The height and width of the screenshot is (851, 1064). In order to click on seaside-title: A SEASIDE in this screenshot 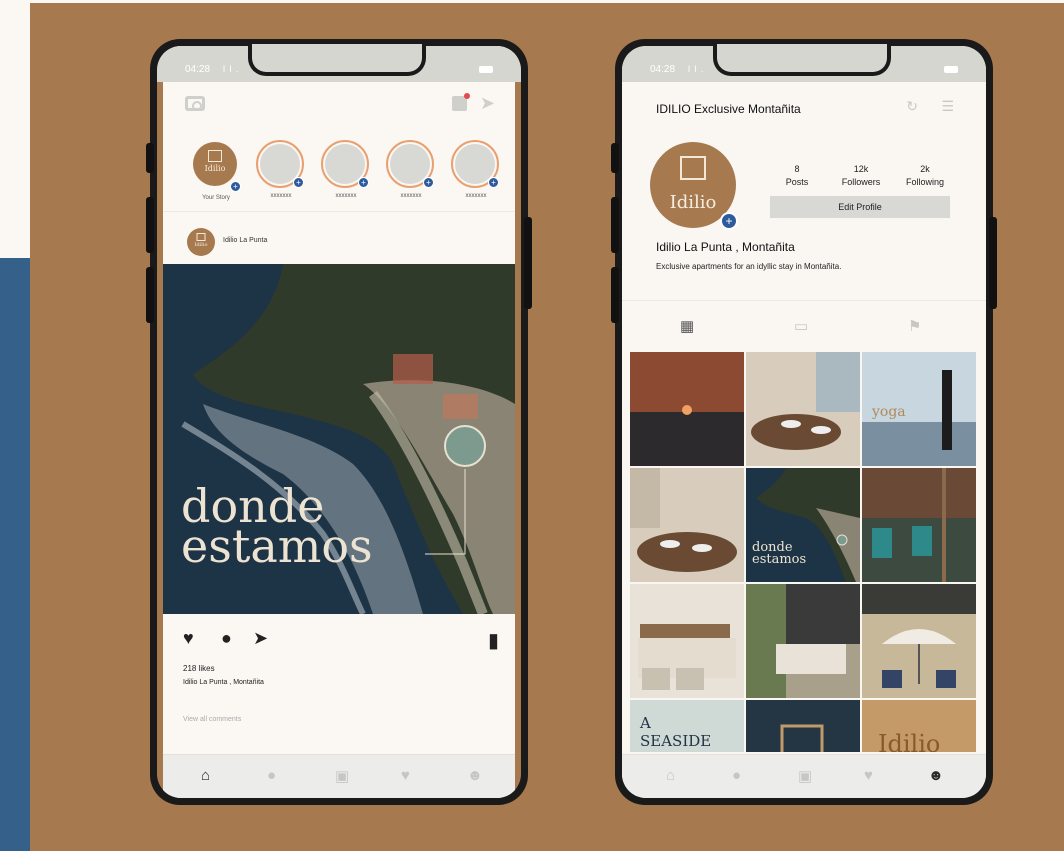, I will do `click(676, 732)`.